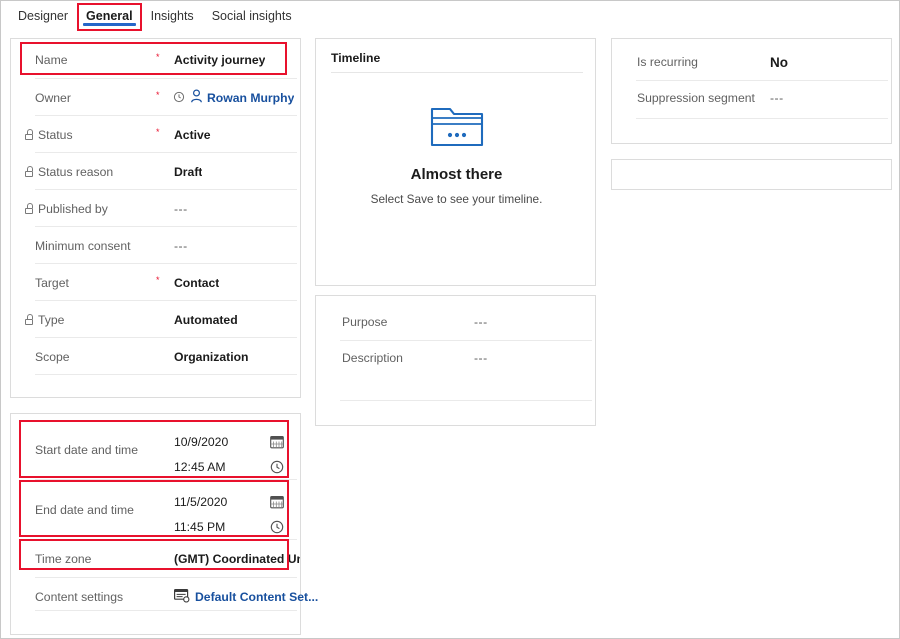 This screenshot has height=639, width=900. What do you see at coordinates (779, 62) in the screenshot?
I see `field-is-recurring-value: No` at bounding box center [779, 62].